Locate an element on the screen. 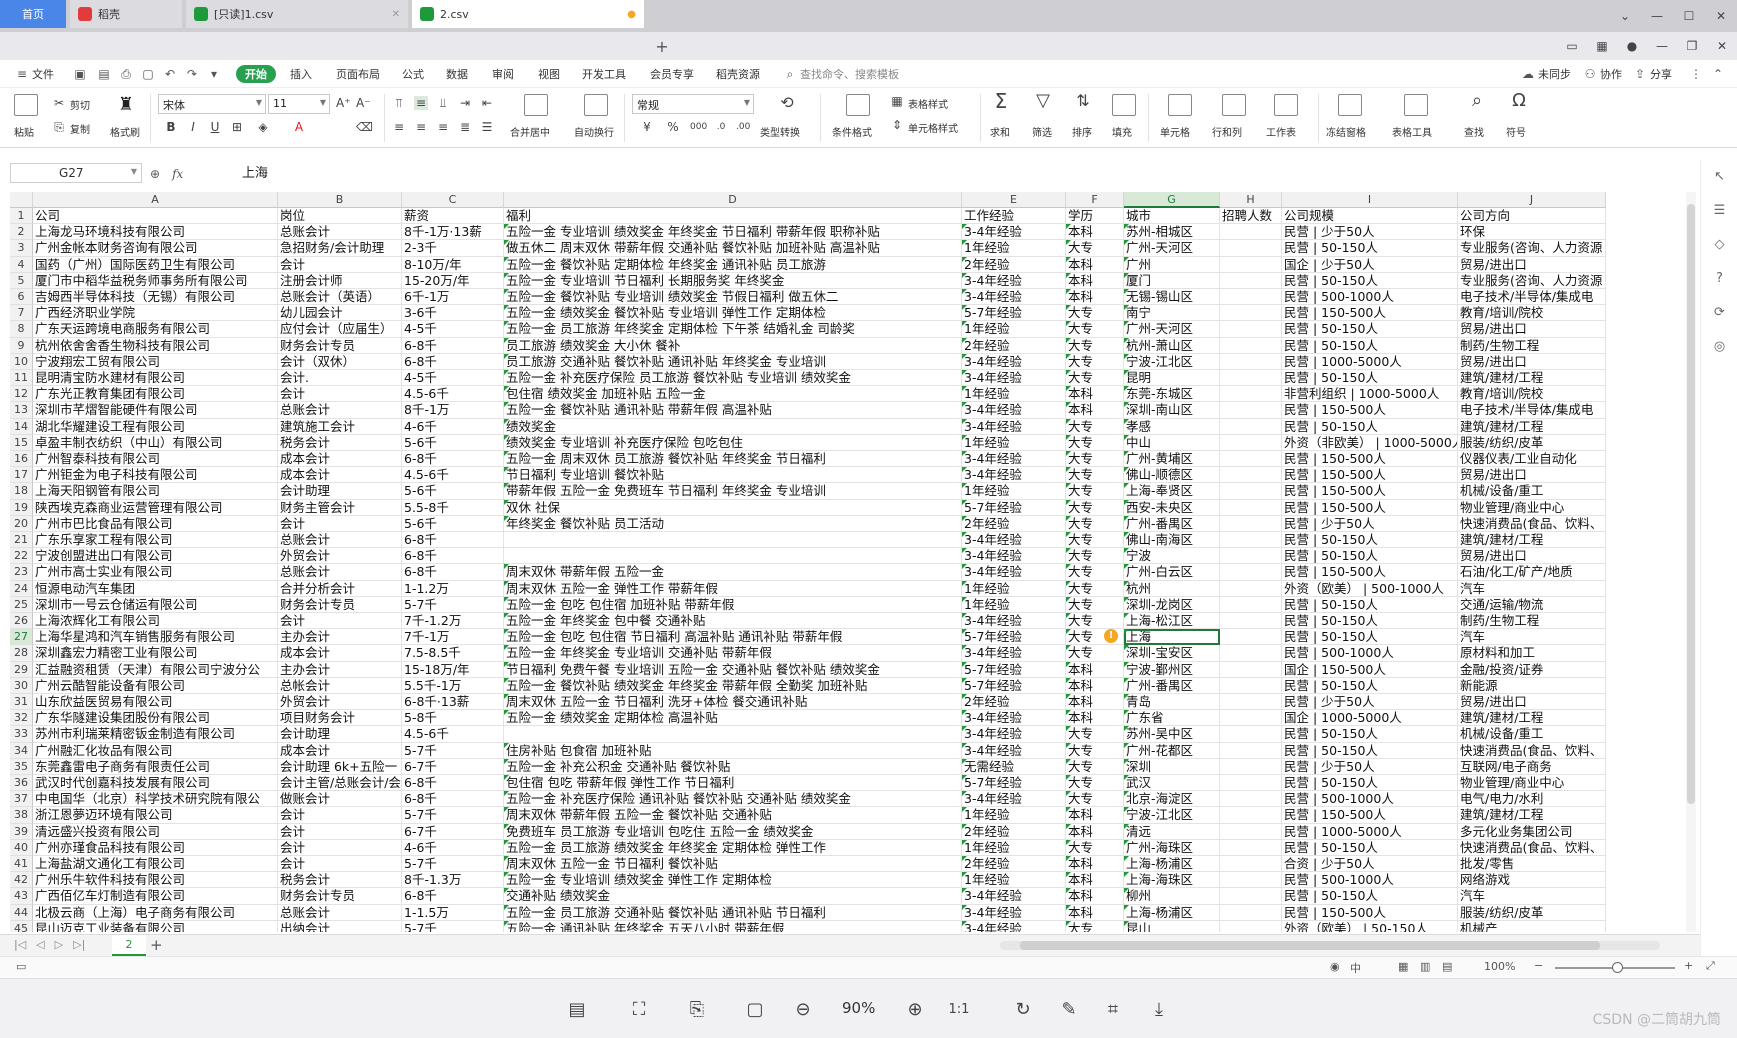 The height and width of the screenshot is (1038, 1737). table-cell: 上海盐湖文通化工有限公司 is located at coordinates (155, 864).